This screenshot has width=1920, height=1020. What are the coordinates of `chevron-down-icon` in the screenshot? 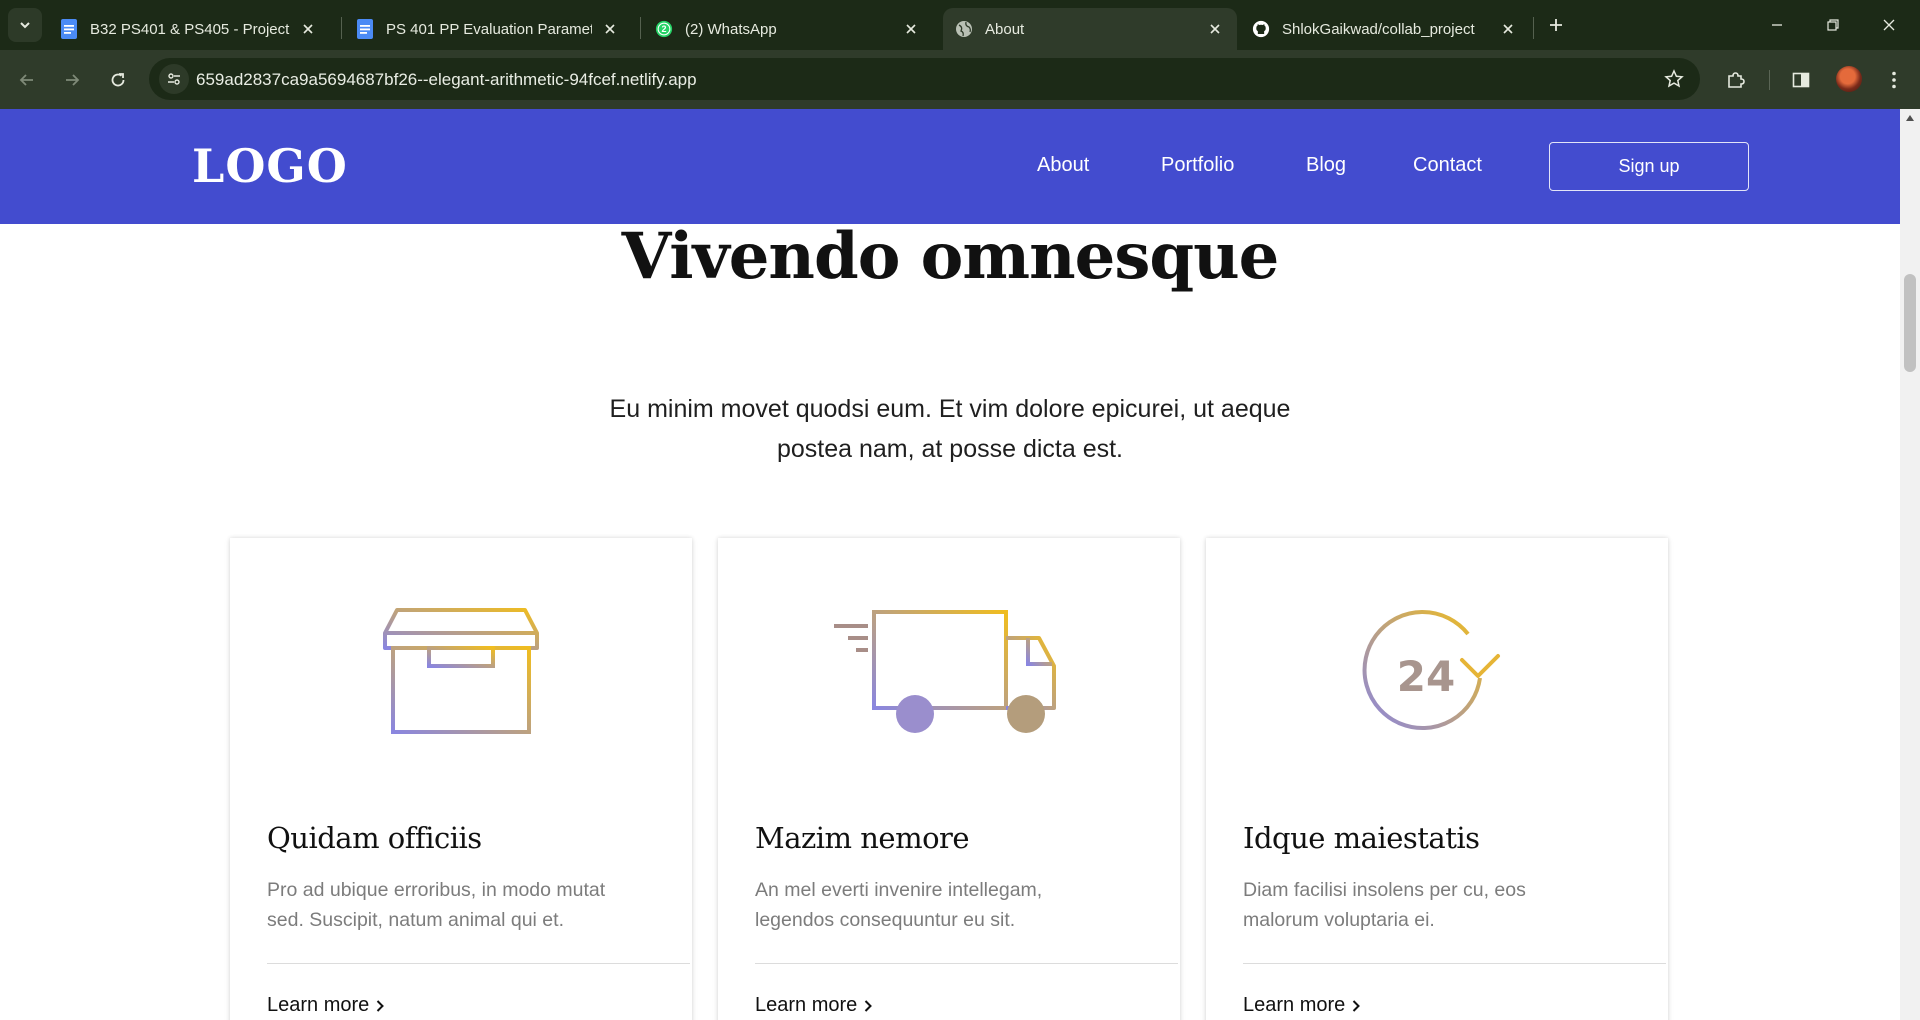 It's located at (25, 25).